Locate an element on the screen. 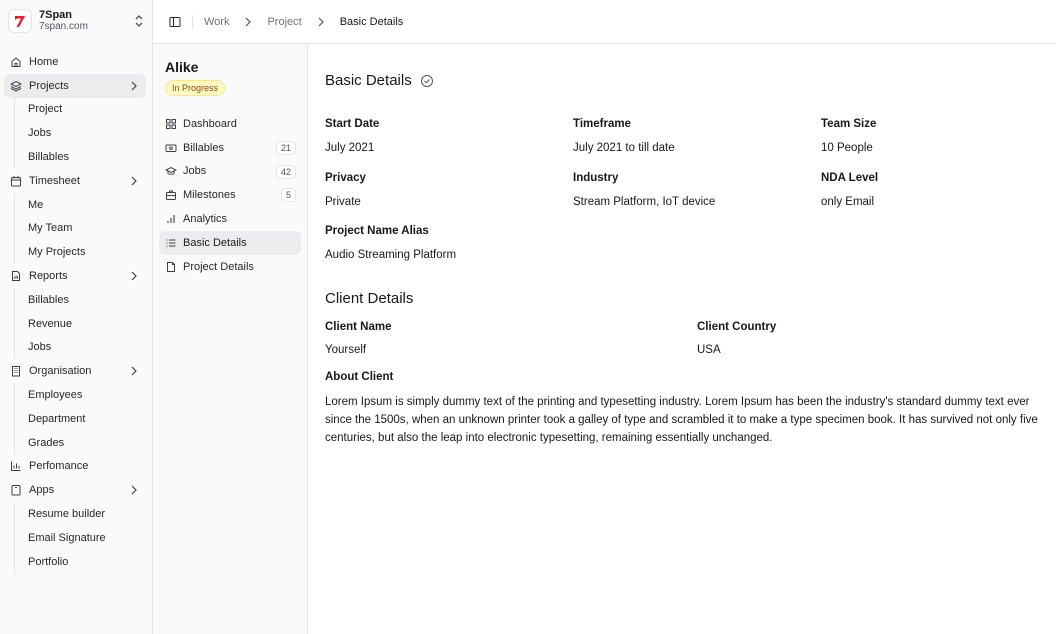 The width and height of the screenshot is (1056, 634). nav-sub-report-jobs: Jobs is located at coordinates (75, 347).